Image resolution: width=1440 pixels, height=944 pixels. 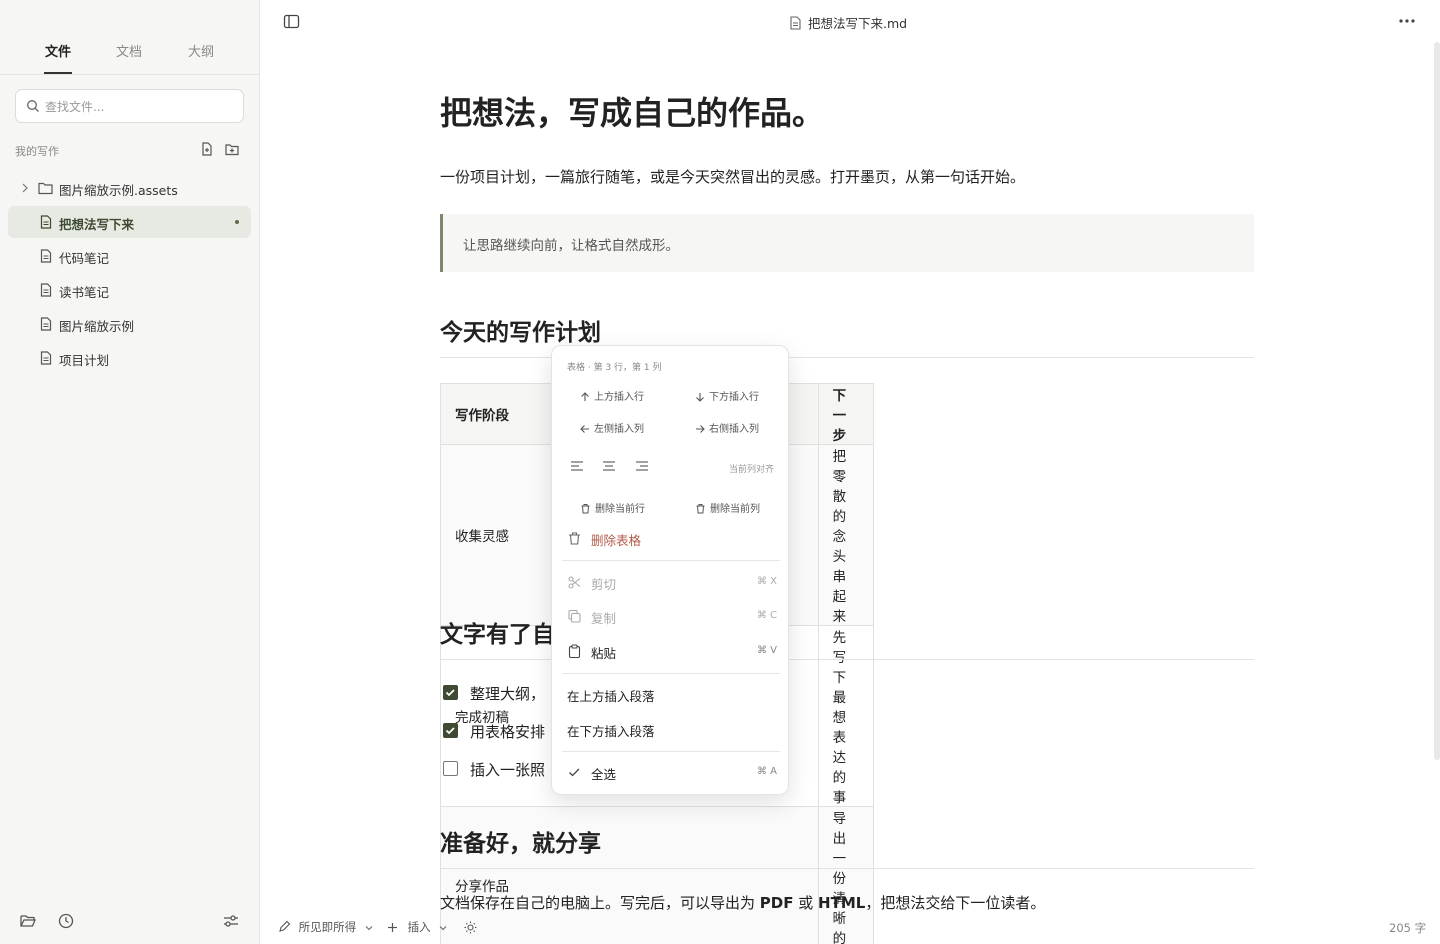 What do you see at coordinates (520, 330) in the screenshot?
I see `doc-heading-2: 今天的写作计划` at bounding box center [520, 330].